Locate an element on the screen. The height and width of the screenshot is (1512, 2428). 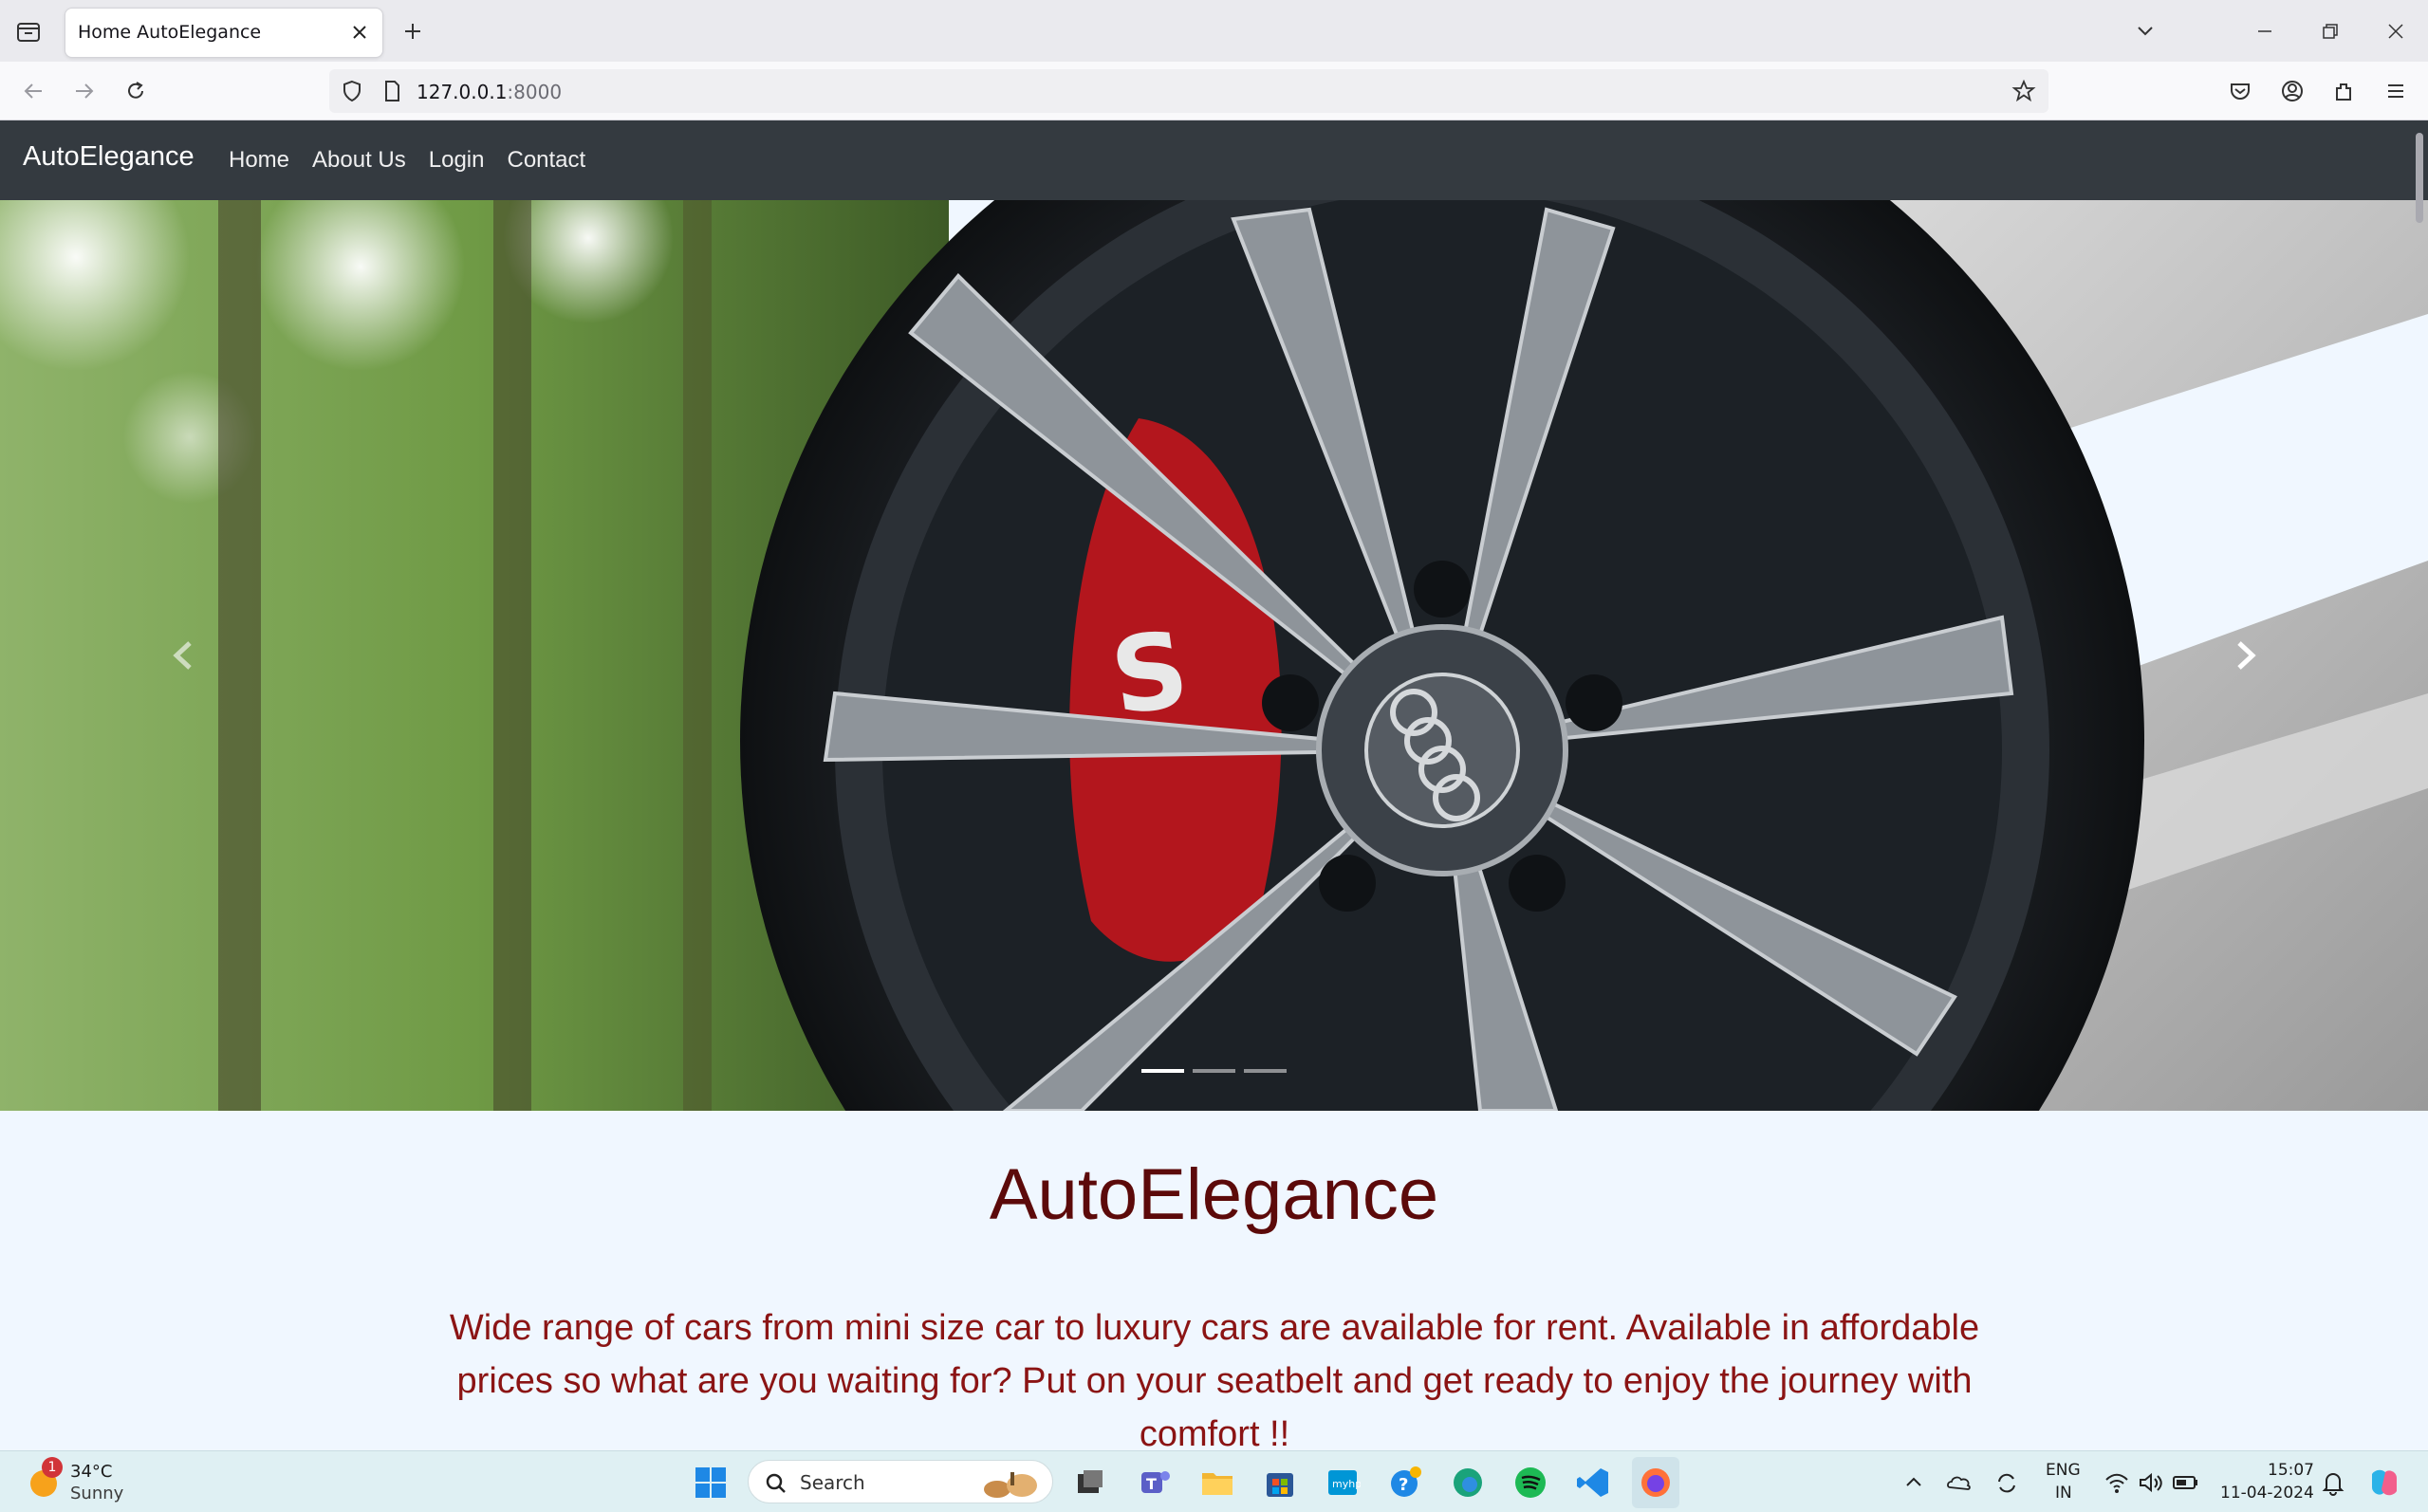
vscode-icon is located at coordinates (1593, 1483).